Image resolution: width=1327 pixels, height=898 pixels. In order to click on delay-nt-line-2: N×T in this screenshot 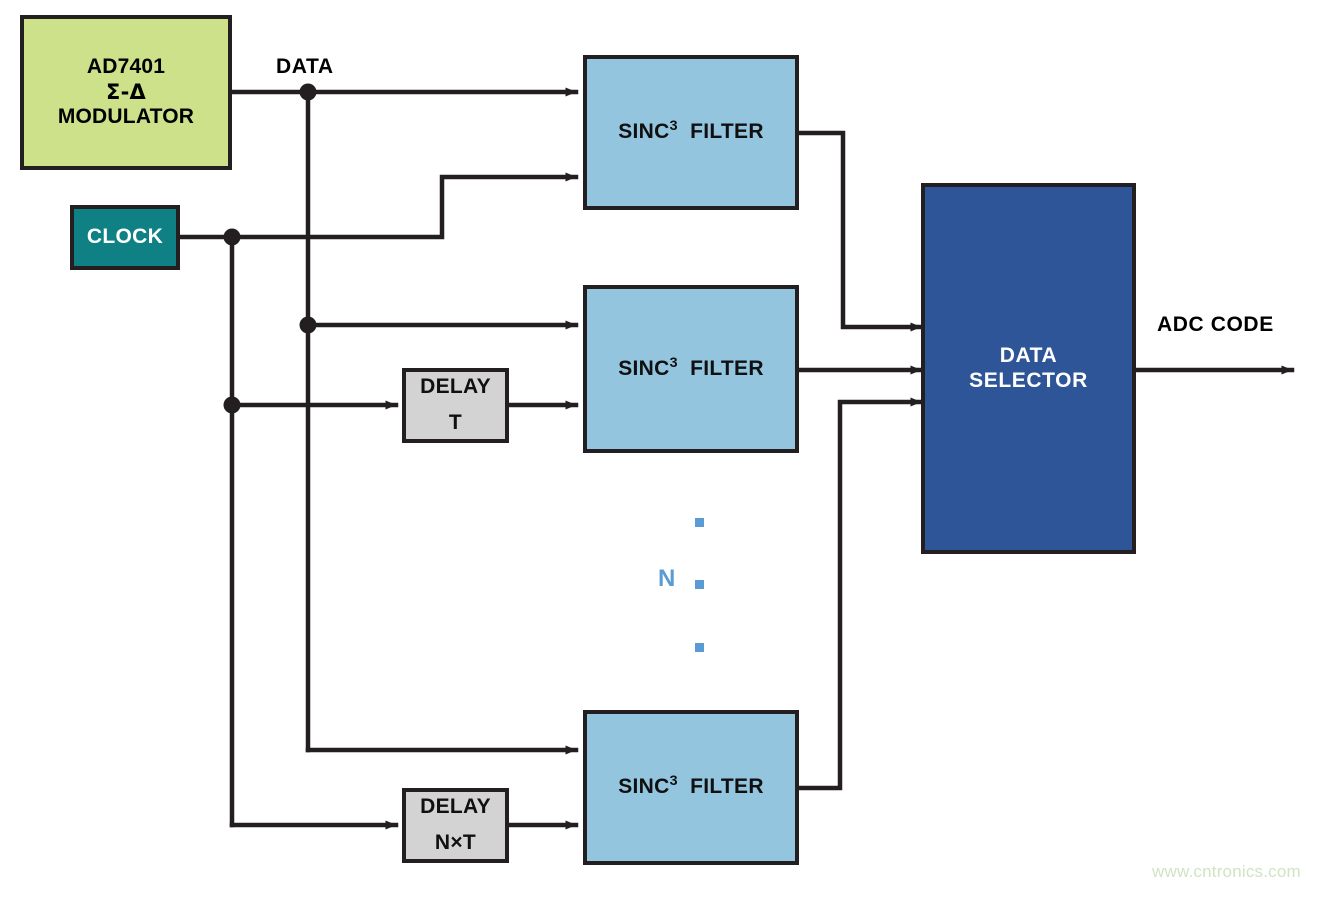, I will do `click(455, 842)`.